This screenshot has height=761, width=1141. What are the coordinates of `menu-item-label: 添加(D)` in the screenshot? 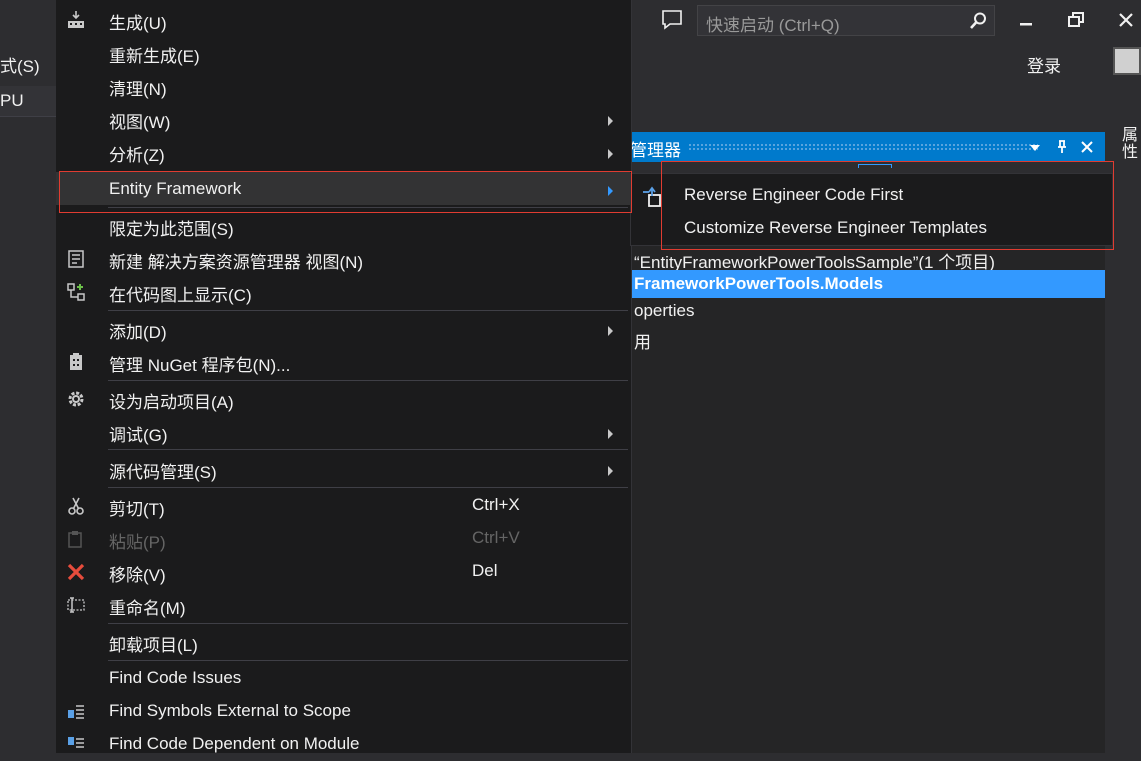 It's located at (138, 332).